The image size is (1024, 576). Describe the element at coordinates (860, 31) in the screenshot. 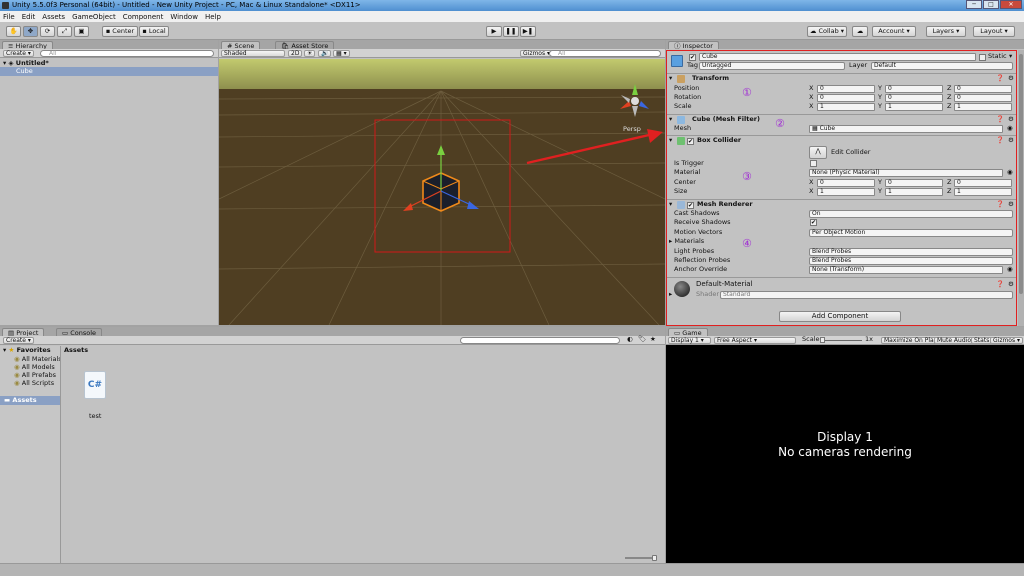

I see `cloud-icon: ☁` at that location.